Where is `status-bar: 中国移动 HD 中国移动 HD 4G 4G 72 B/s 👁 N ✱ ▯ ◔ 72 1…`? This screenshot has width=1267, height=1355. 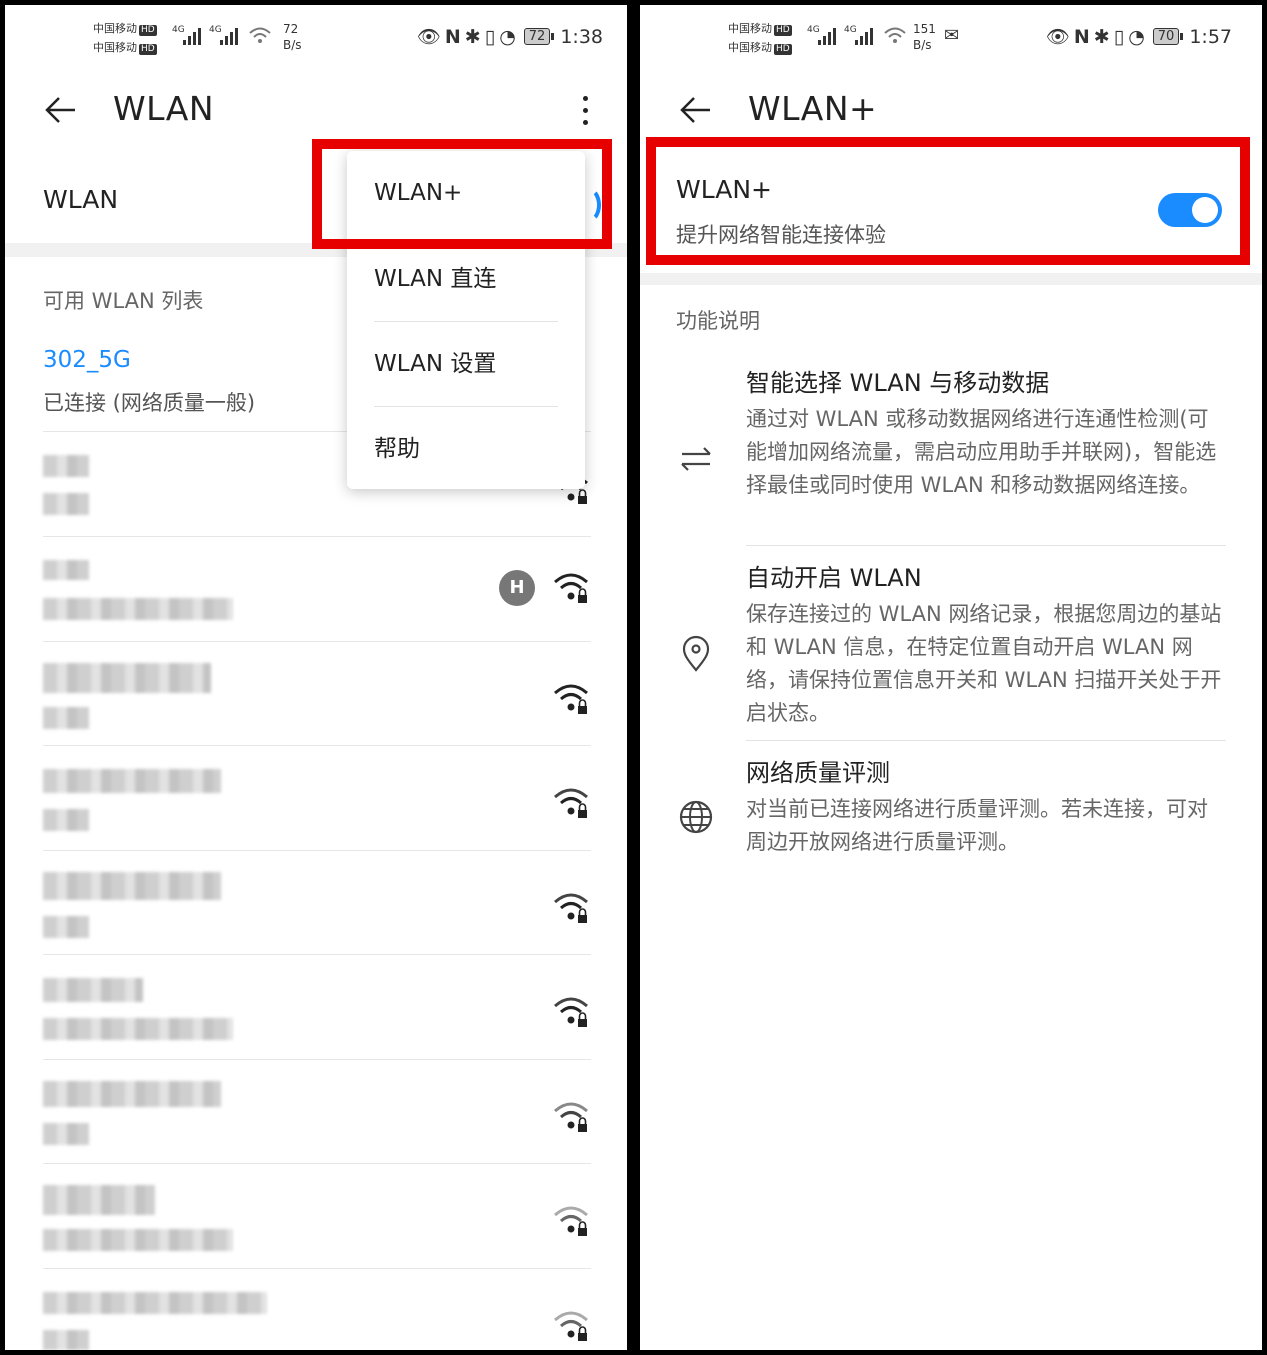 status-bar: 中国移动 HD 中国移动 HD 4G 4G 72 B/s 👁 N ✱ ▯ ◔ 72 1… is located at coordinates (316, 35).